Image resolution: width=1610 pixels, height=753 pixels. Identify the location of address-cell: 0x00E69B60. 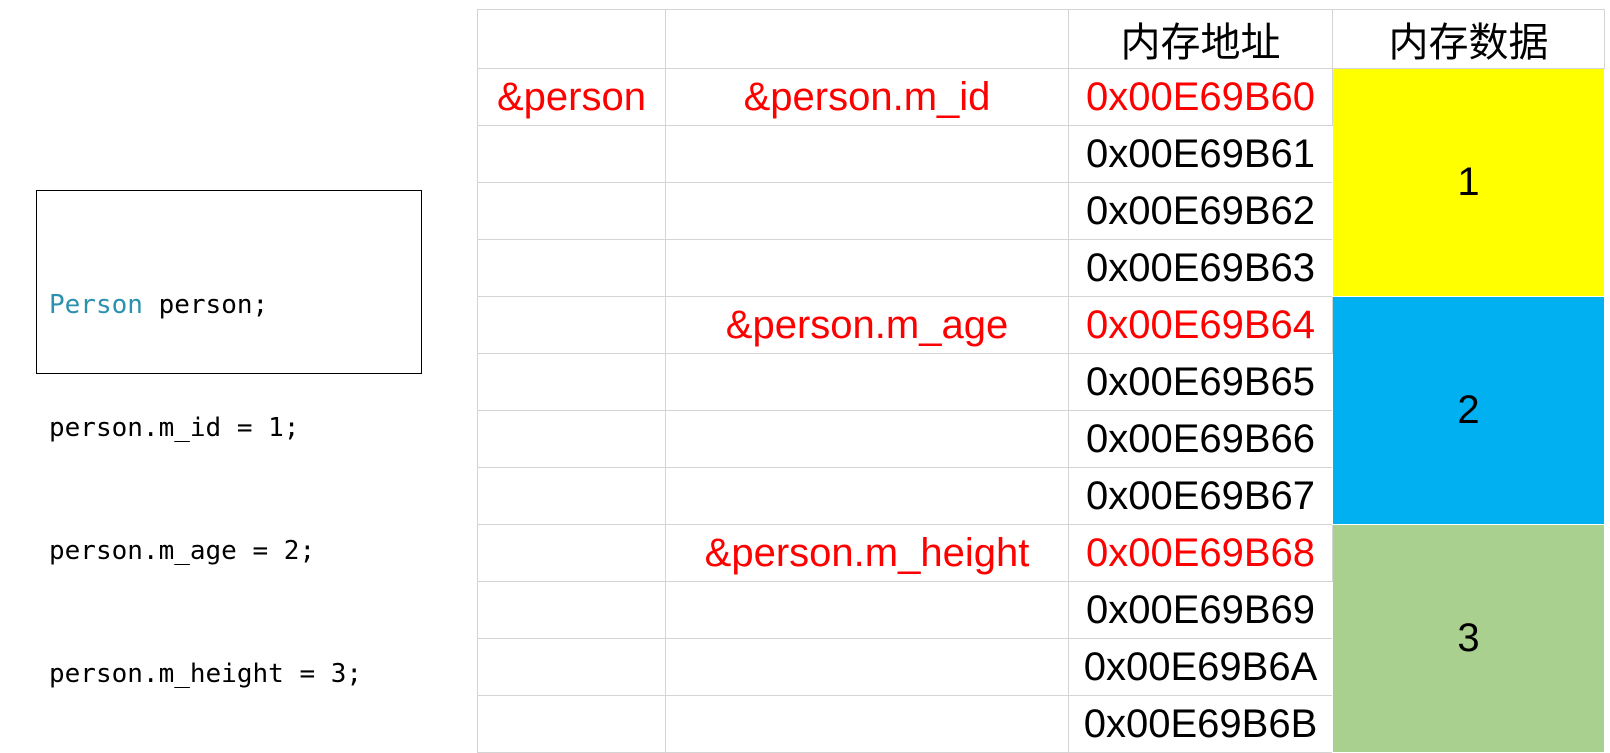
(1200, 97).